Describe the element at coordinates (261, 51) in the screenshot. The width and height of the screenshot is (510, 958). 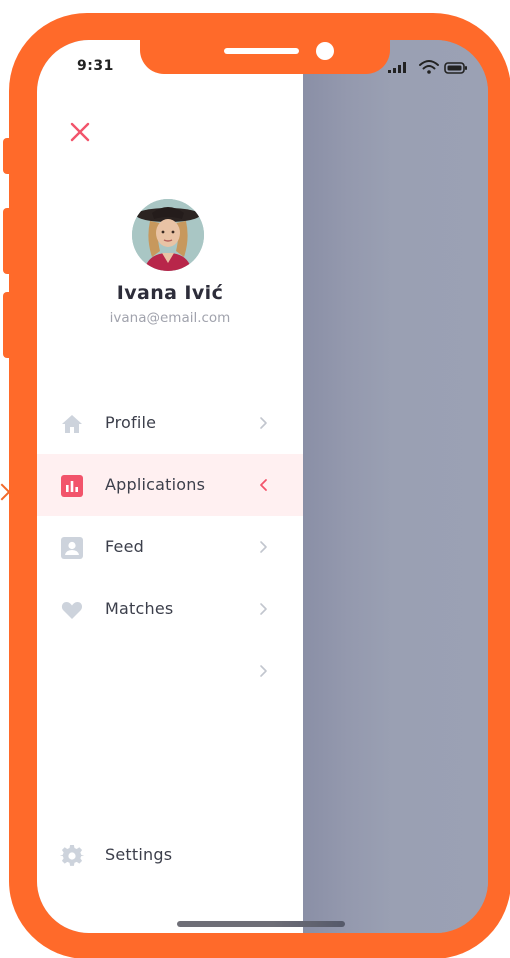
I see `speaker-grille` at that location.